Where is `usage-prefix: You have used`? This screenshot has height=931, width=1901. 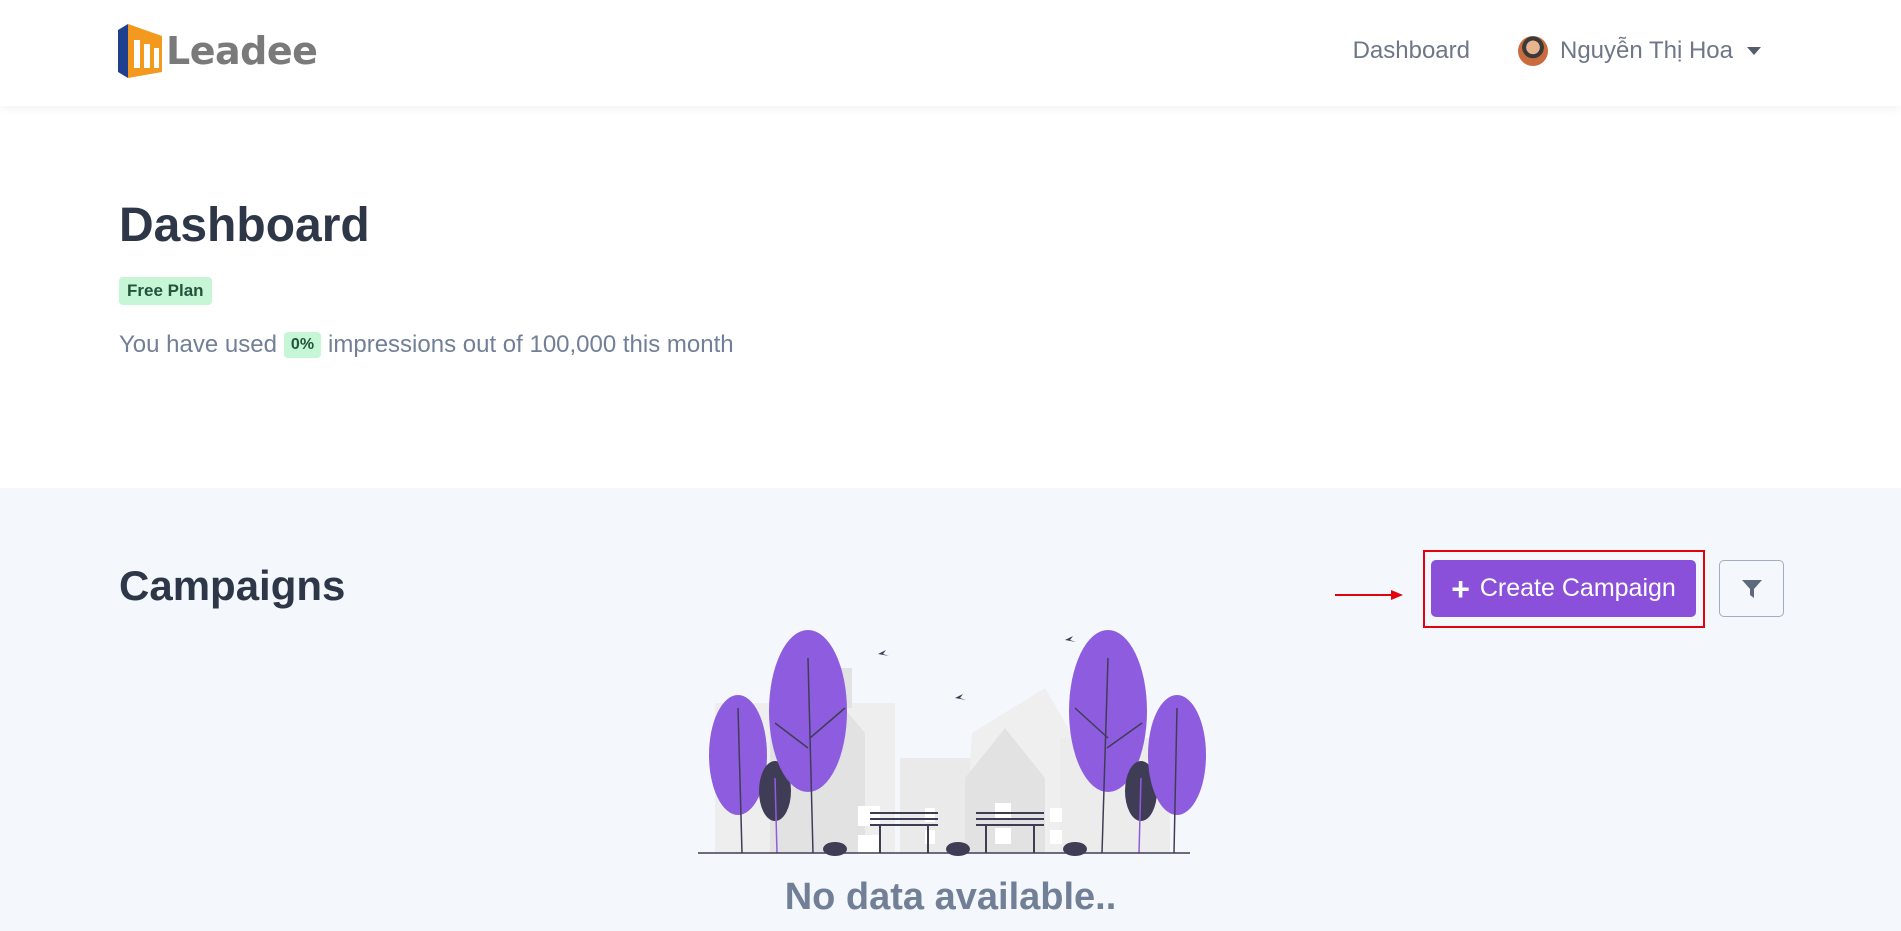
usage-prefix: You have used is located at coordinates (198, 344).